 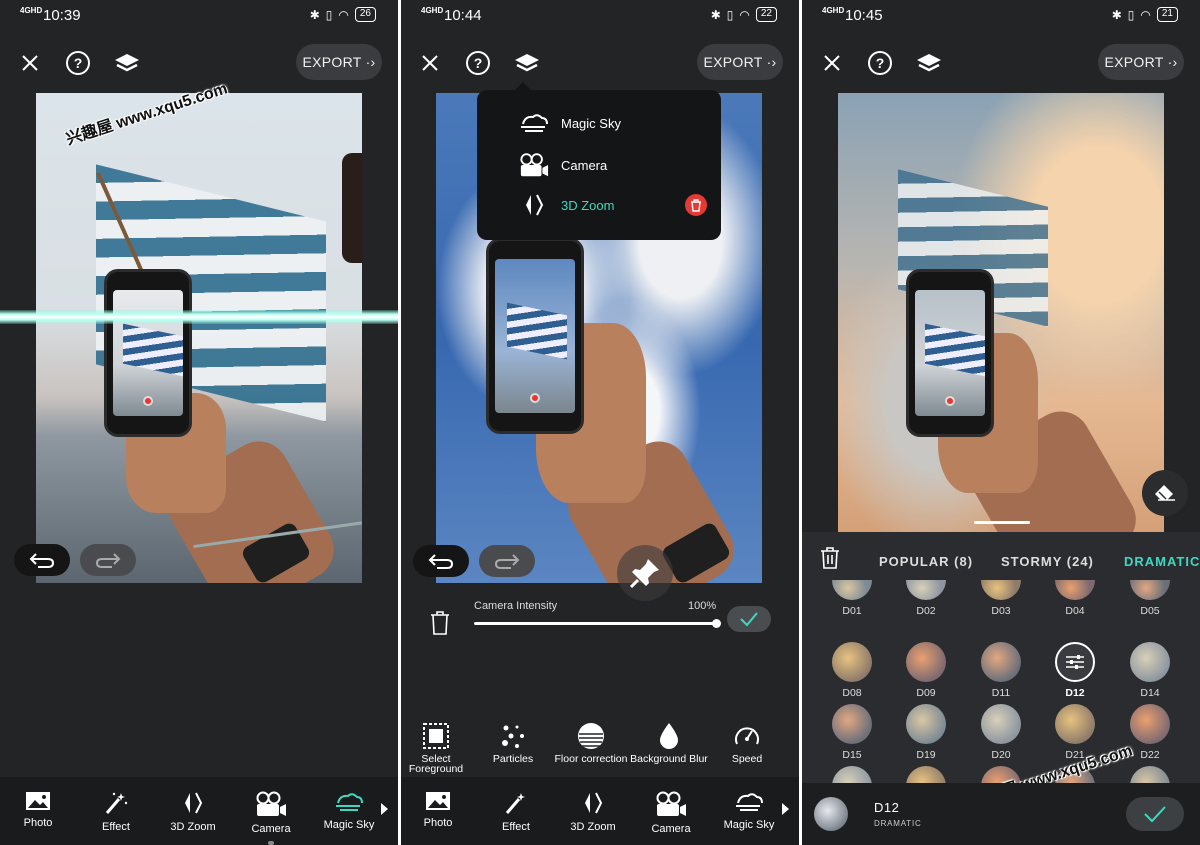 What do you see at coordinates (596, 623) in the screenshot?
I see `slider-track` at bounding box center [596, 623].